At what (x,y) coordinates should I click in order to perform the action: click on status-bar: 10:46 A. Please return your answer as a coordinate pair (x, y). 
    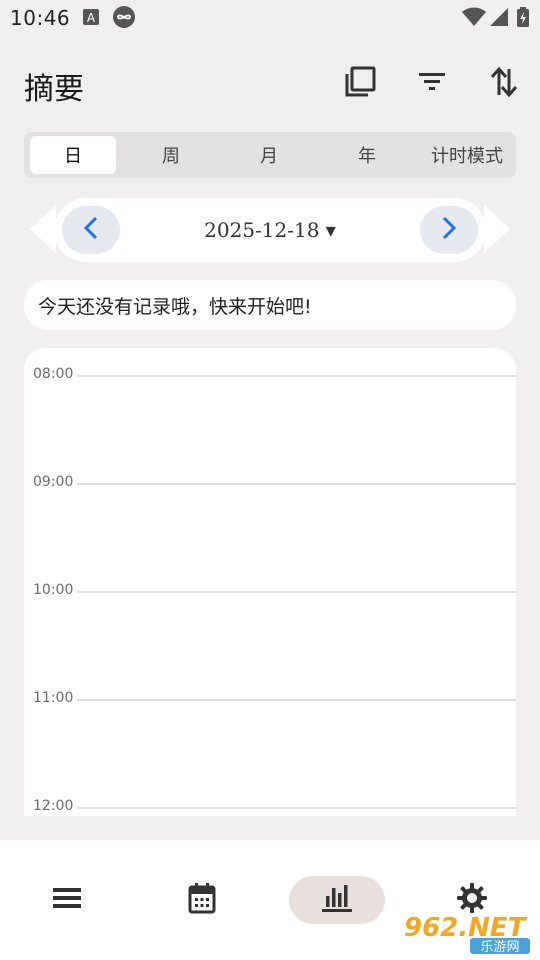
    Looking at the image, I should click on (270, 18).